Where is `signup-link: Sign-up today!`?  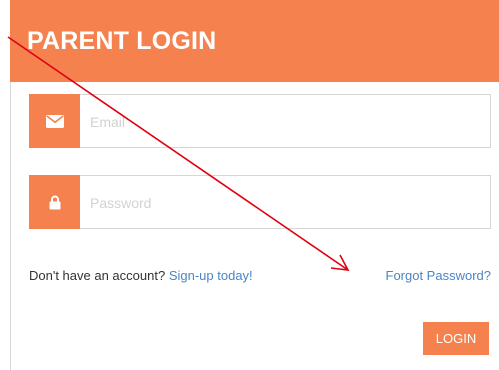 signup-link: Sign-up today! is located at coordinates (211, 275).